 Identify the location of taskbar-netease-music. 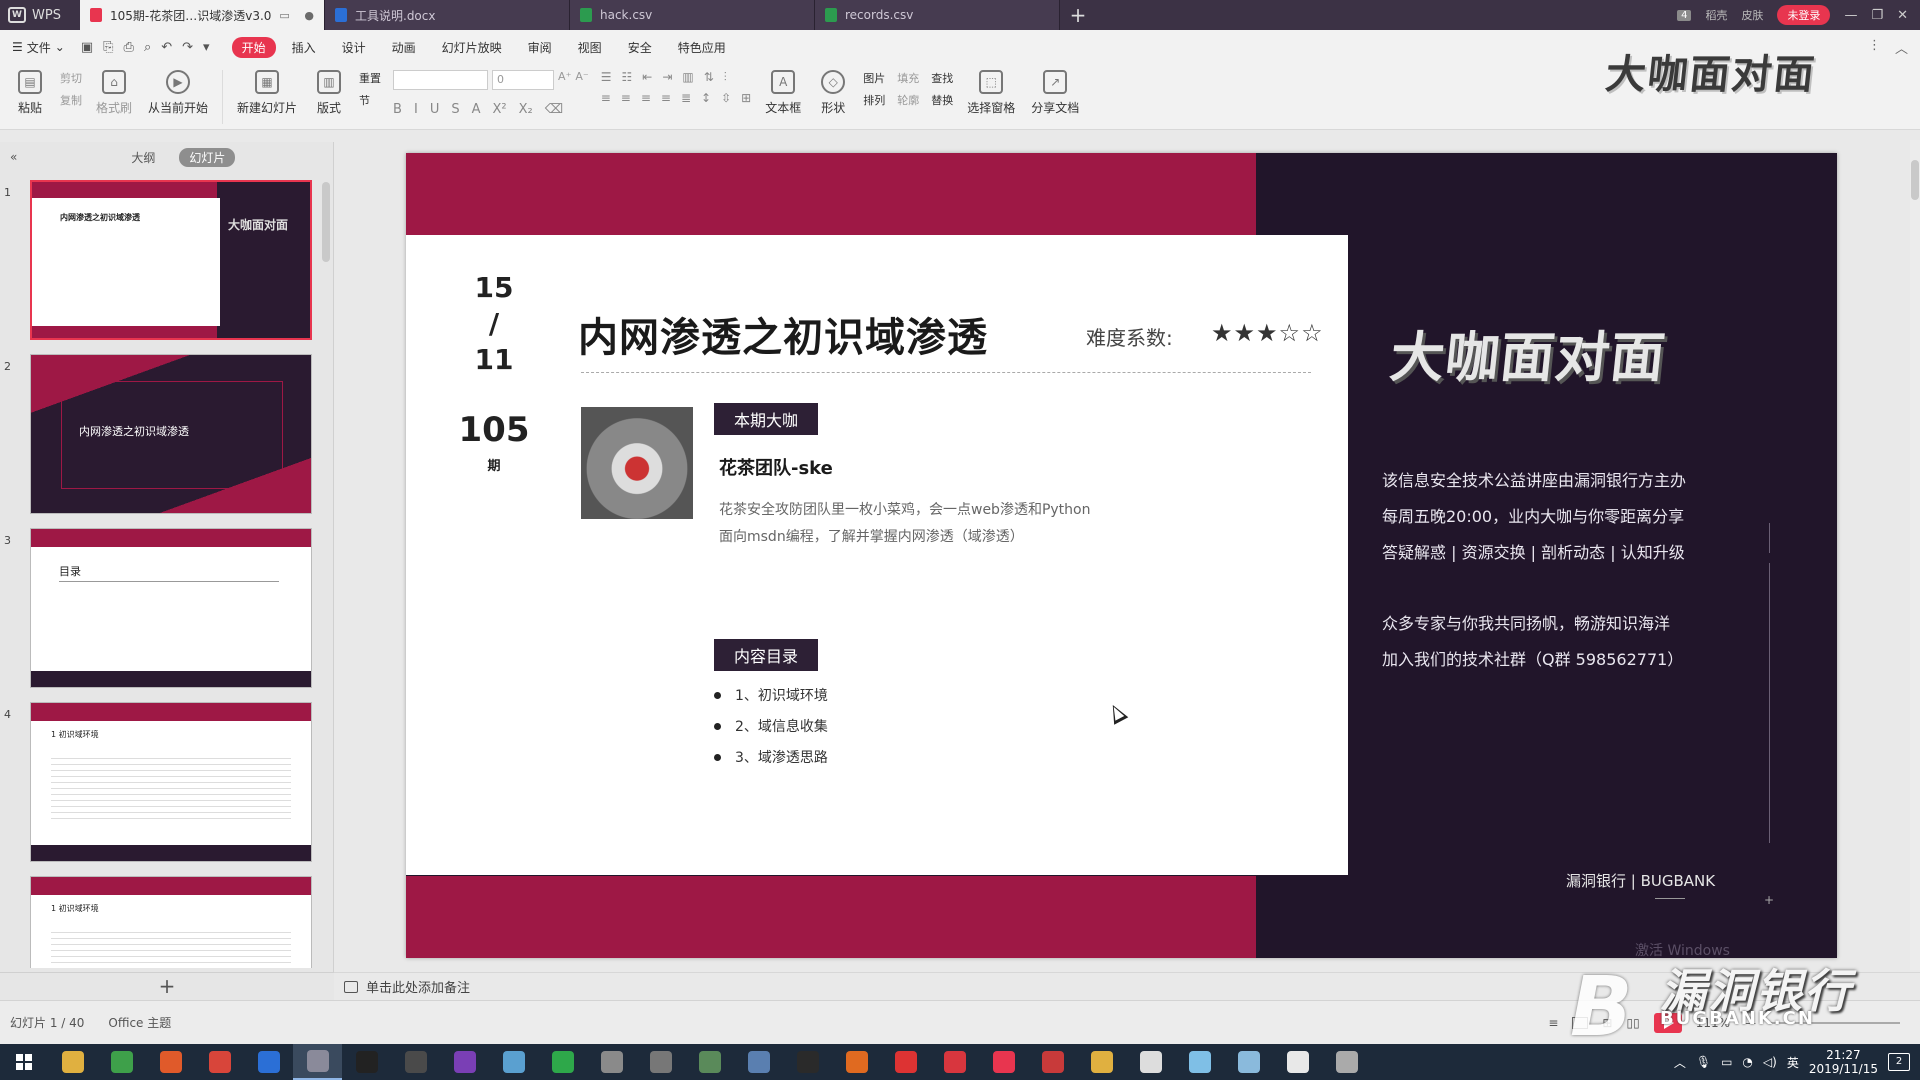
(954, 1062).